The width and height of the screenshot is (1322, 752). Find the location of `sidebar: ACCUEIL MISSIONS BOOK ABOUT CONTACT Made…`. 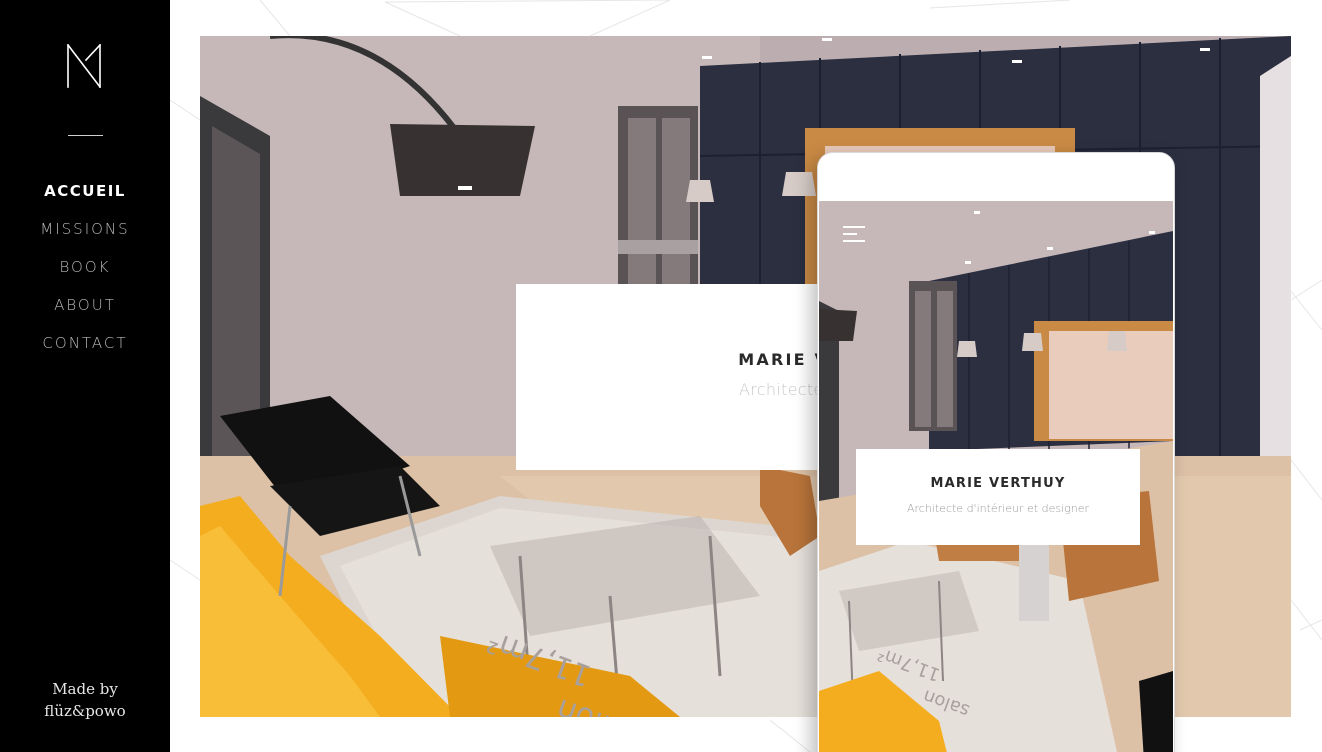

sidebar: ACCUEIL MISSIONS BOOK ABOUT CONTACT Made… is located at coordinates (85, 376).